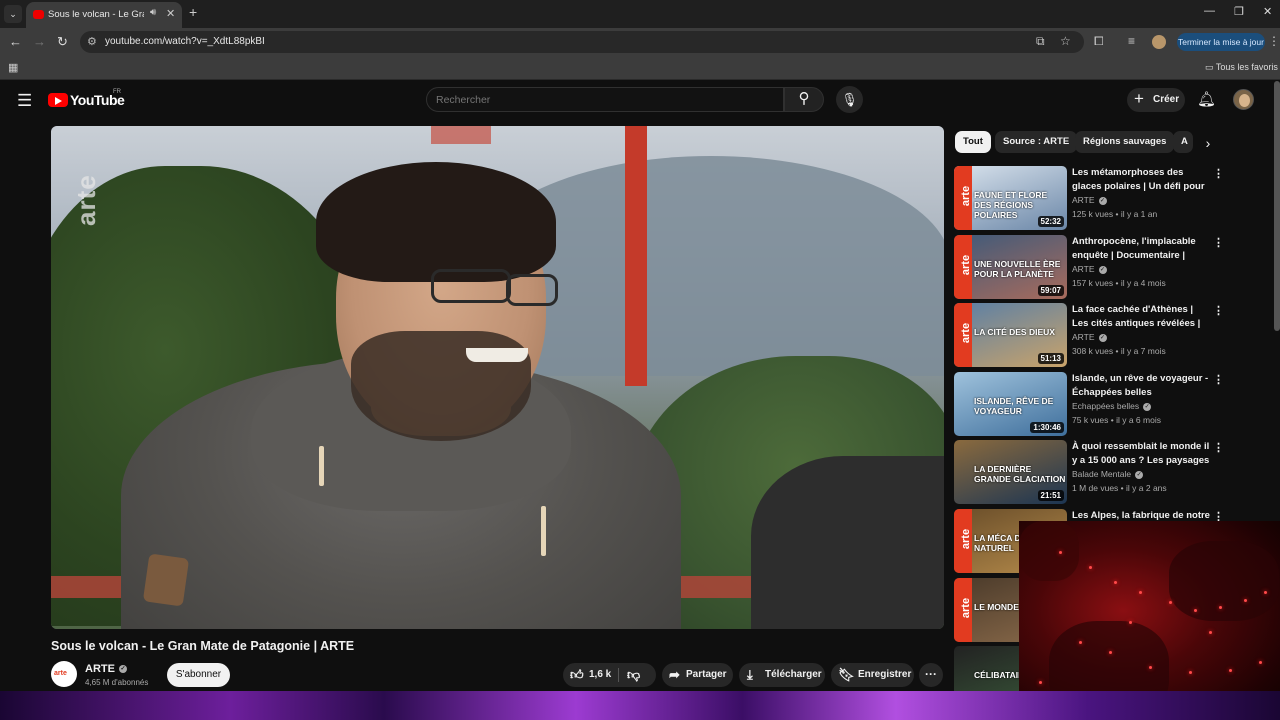 The width and height of the screenshot is (1280, 720). I want to click on bookmark-star-icon: ☆, so click(1065, 41).